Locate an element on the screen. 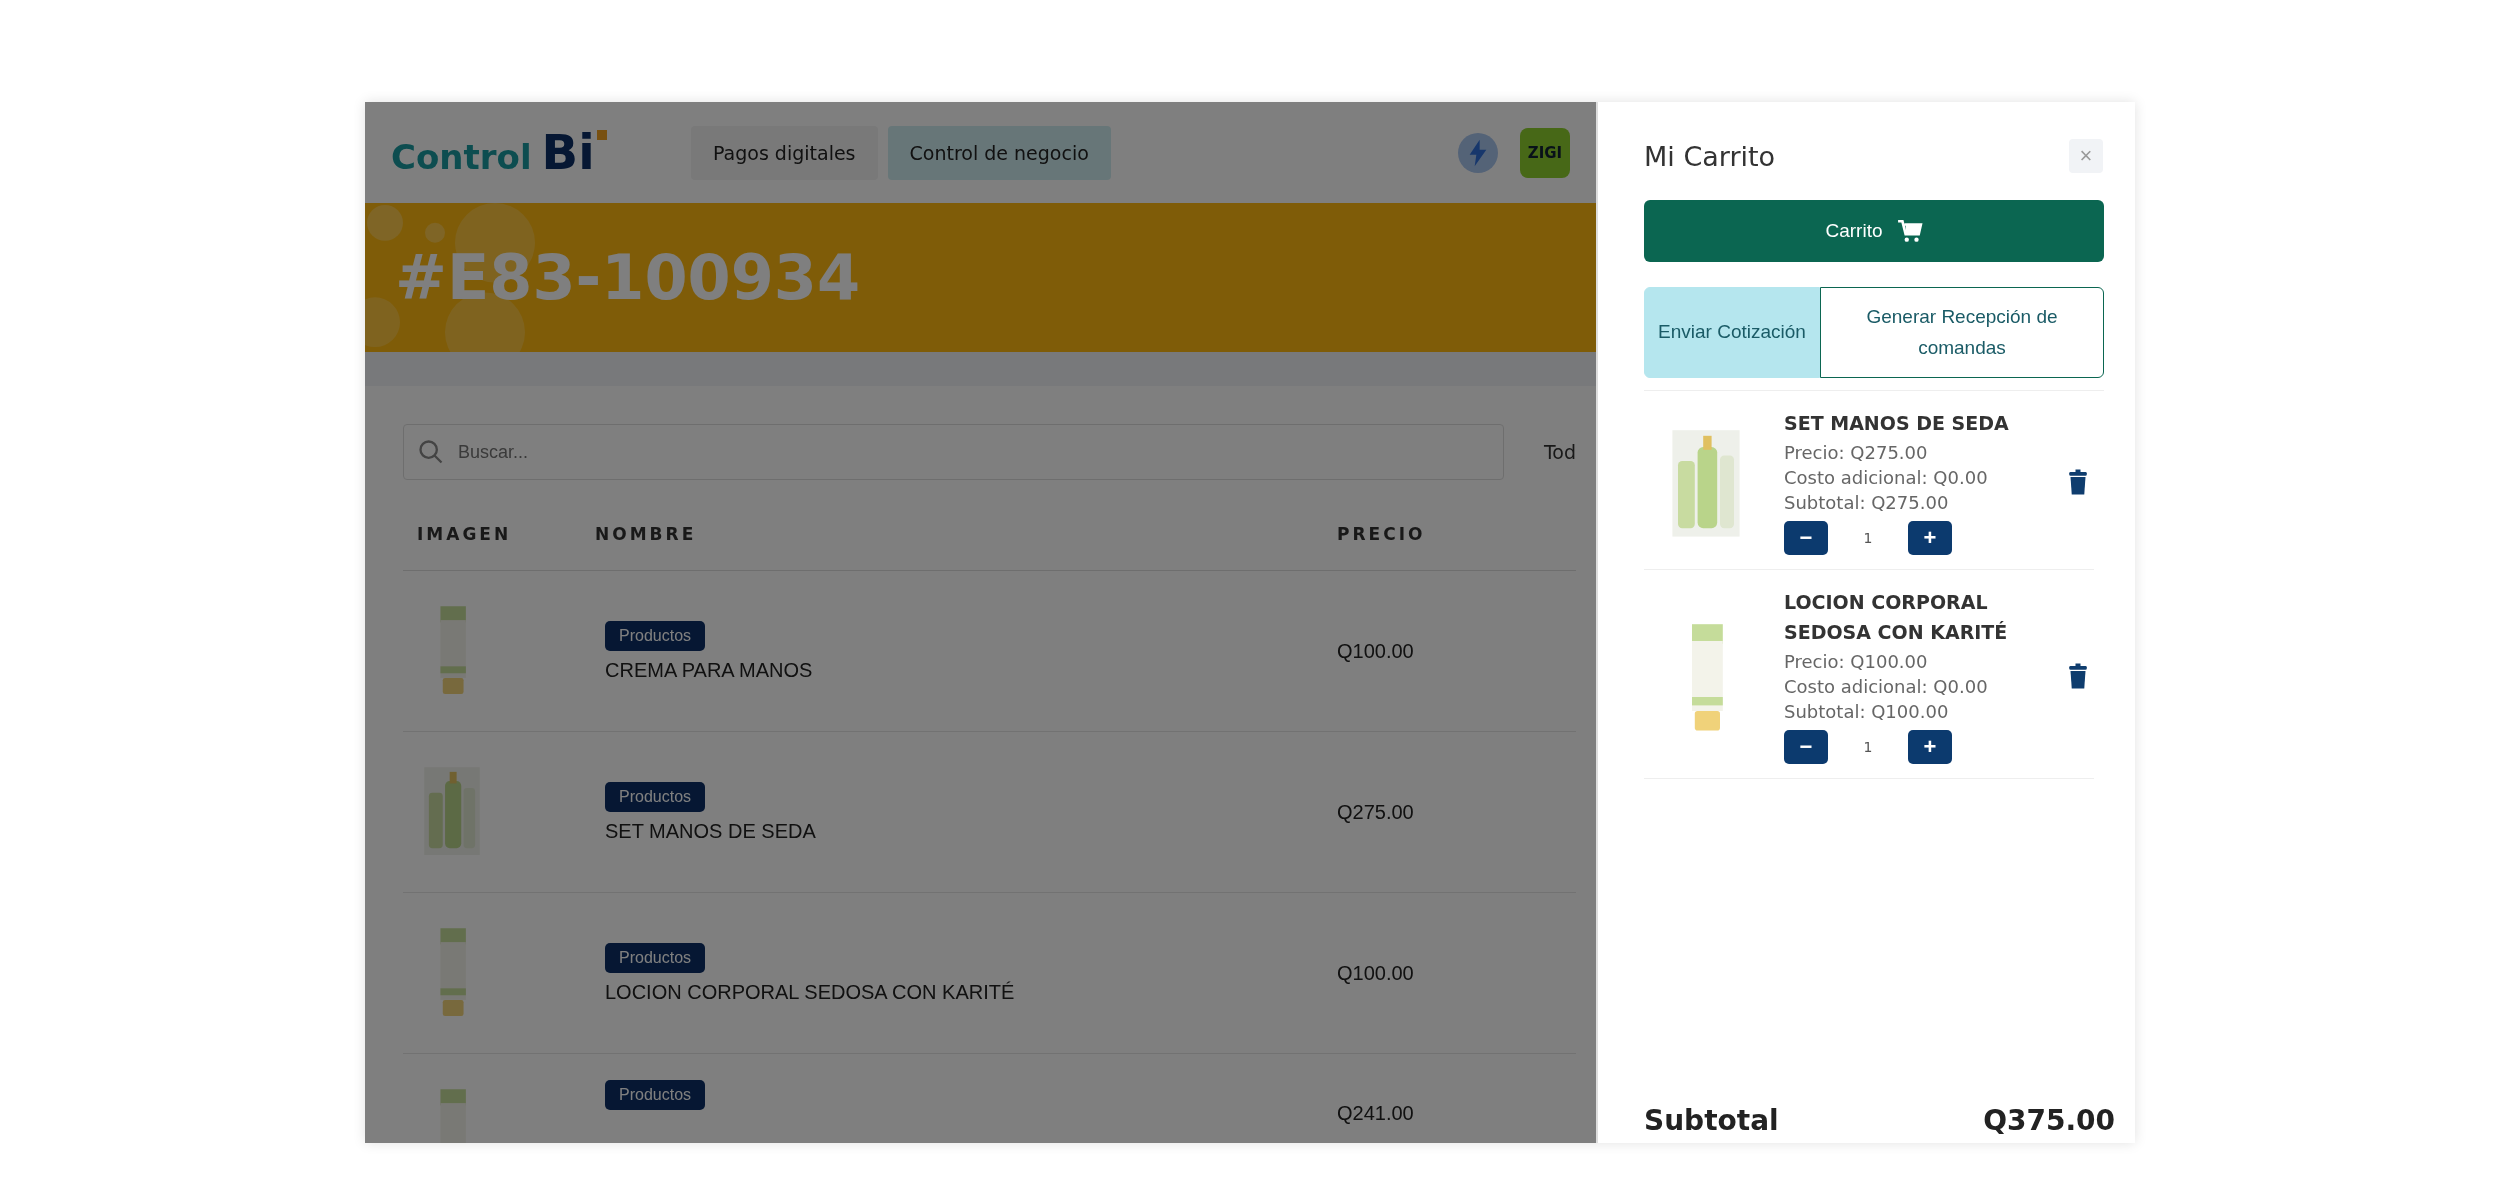 This screenshot has height=1200, width=2500. column-header: NOMBRE is located at coordinates (646, 534).